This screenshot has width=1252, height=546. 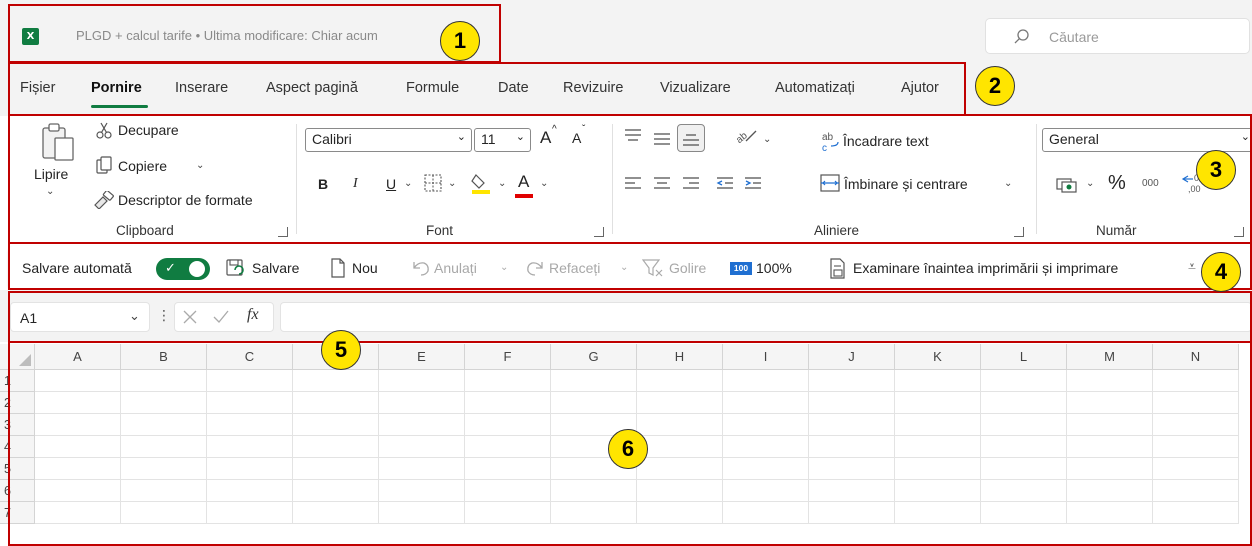 What do you see at coordinates (1117, 36) in the screenshot?
I see `search-input: Căutare` at bounding box center [1117, 36].